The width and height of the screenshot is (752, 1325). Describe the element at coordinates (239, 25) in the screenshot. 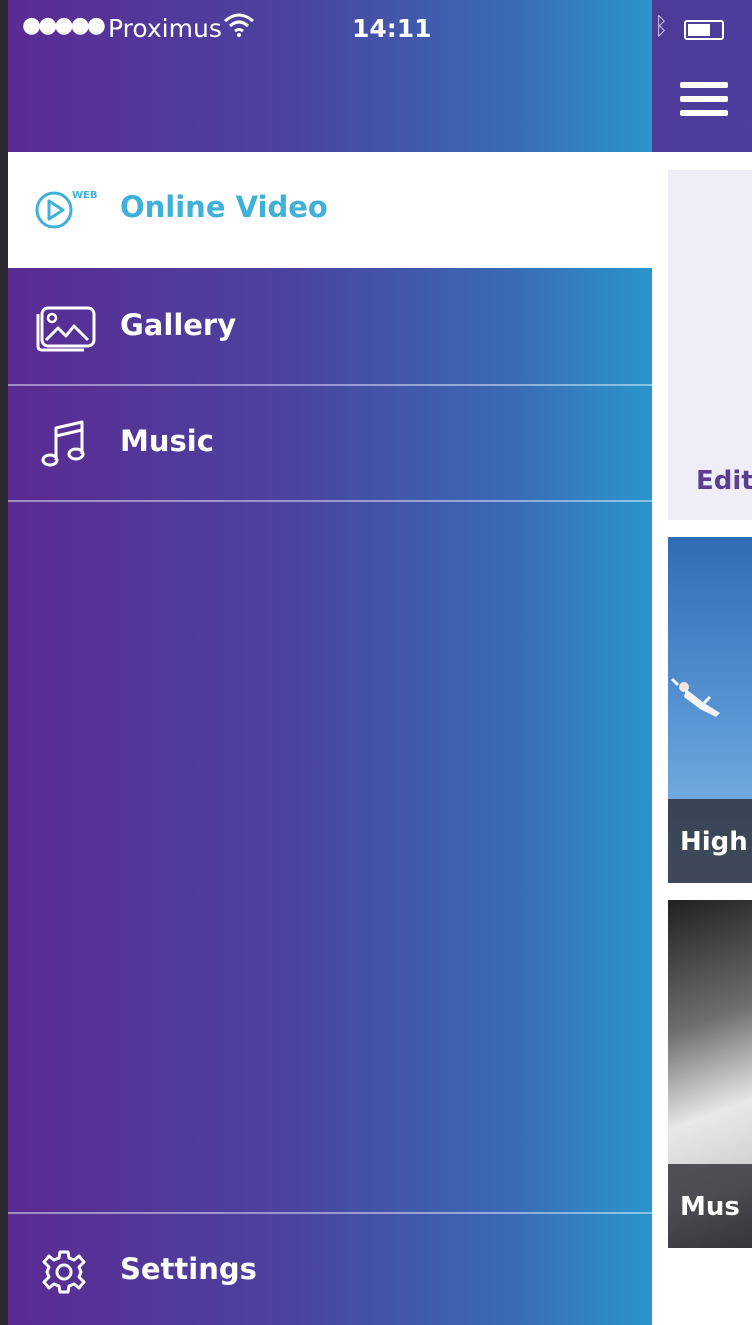

I see `wifi-icon` at that location.